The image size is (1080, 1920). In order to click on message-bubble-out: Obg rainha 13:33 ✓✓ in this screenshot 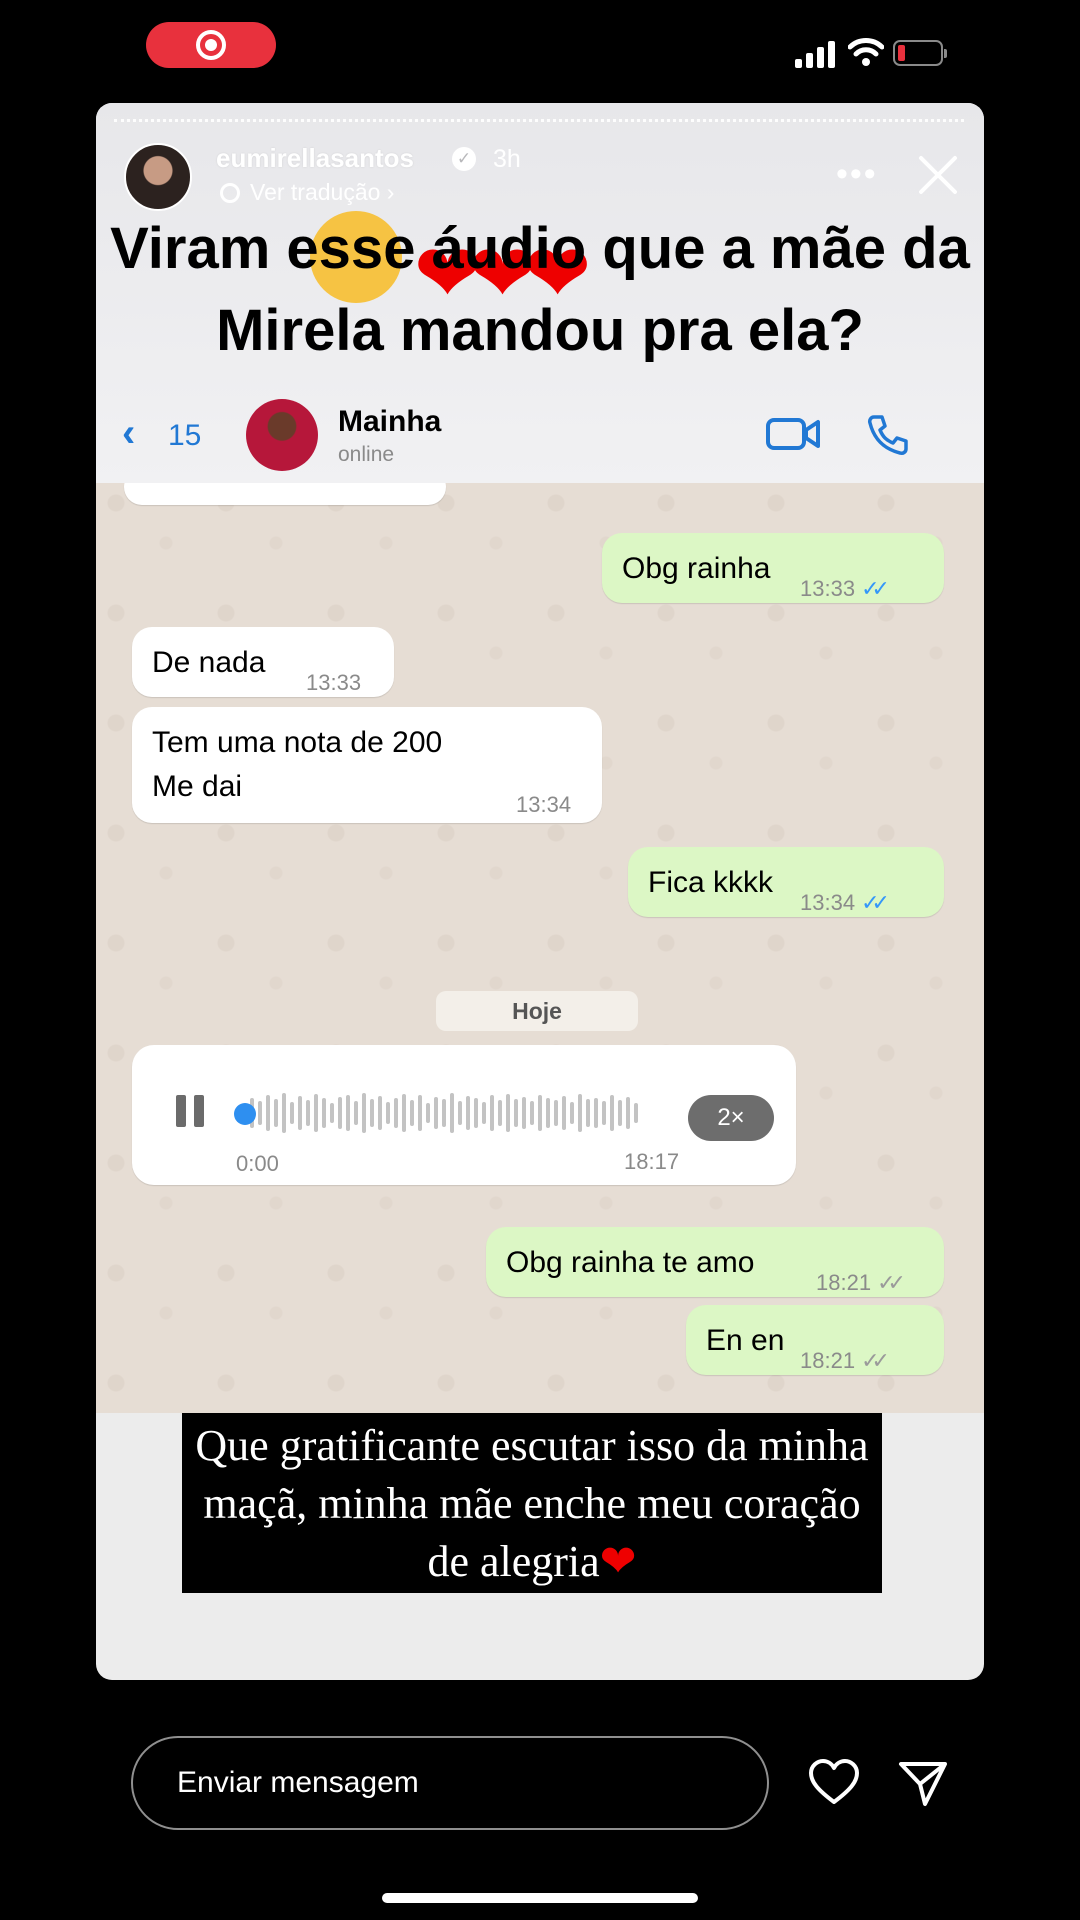, I will do `click(773, 568)`.